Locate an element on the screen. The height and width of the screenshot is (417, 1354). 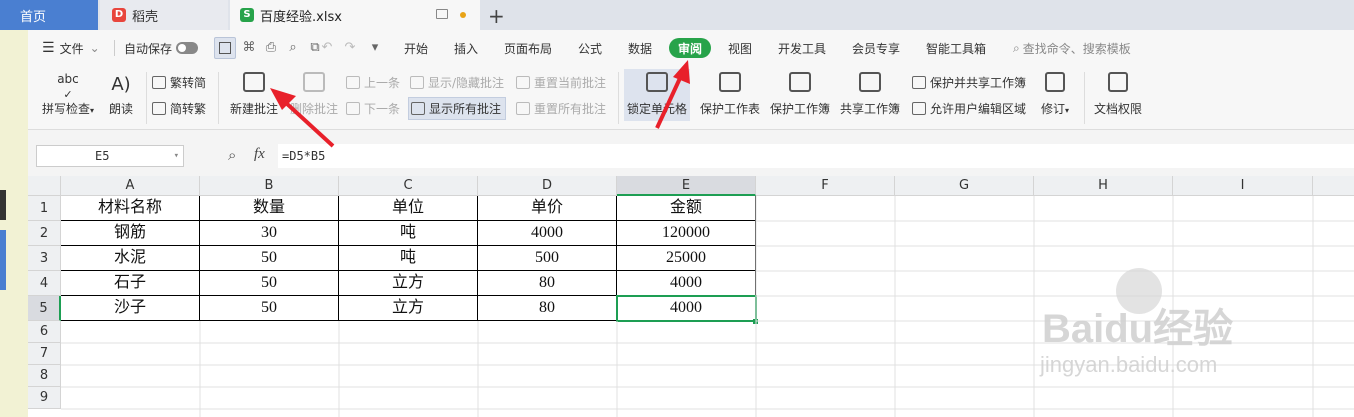
arrow-to-review-tab-icon is located at coordinates (672, 94).